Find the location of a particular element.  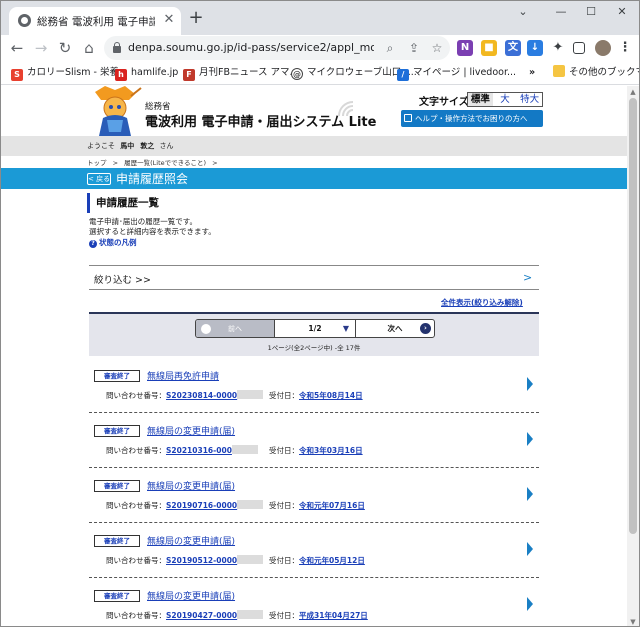

fontsize-large-button: 大 is located at coordinates (505, 99).